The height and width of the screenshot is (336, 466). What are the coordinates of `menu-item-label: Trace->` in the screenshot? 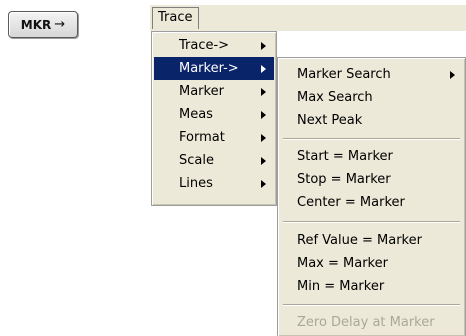 It's located at (204, 45).